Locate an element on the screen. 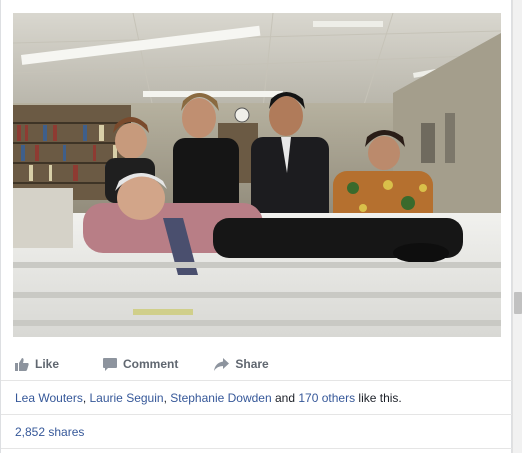 The height and width of the screenshot is (453, 522). liker-link-2: Laurie Seguin is located at coordinates (127, 398).